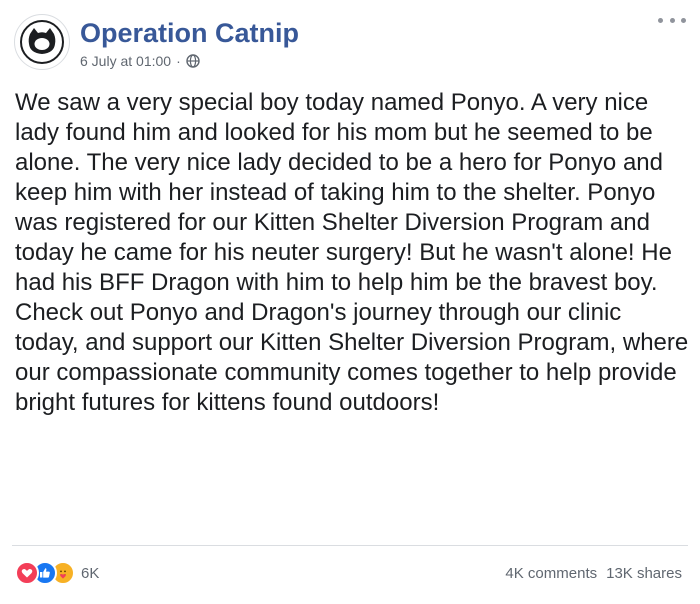  Describe the element at coordinates (672, 20) in the screenshot. I see `more-options-icon` at that location.